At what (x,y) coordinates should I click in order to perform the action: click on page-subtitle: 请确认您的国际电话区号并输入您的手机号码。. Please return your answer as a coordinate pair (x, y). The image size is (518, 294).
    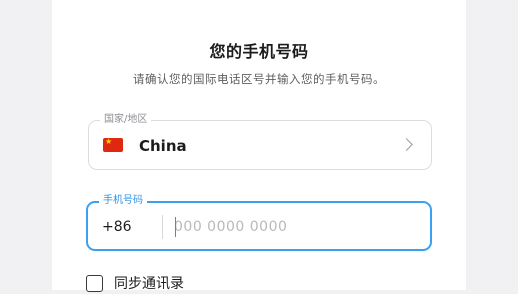
    Looking at the image, I should click on (259, 79).